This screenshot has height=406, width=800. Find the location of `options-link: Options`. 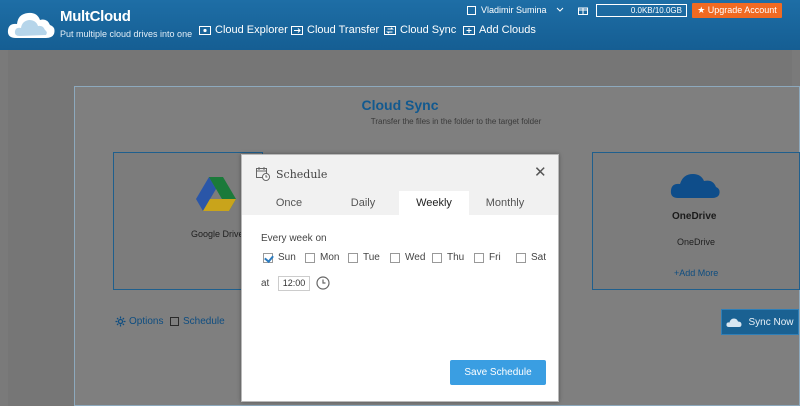

options-link: Options is located at coordinates (139, 321).